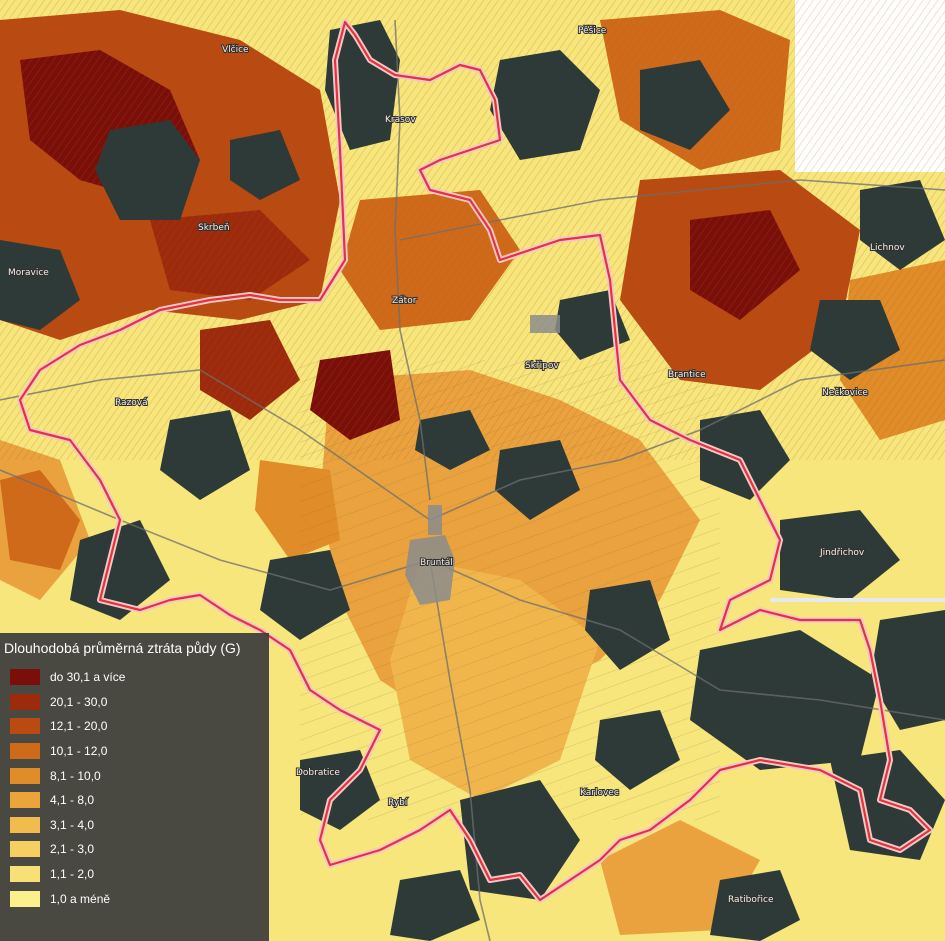  What do you see at coordinates (72, 874) in the screenshot?
I see `legend-label: 1,1 - 2,0` at bounding box center [72, 874].